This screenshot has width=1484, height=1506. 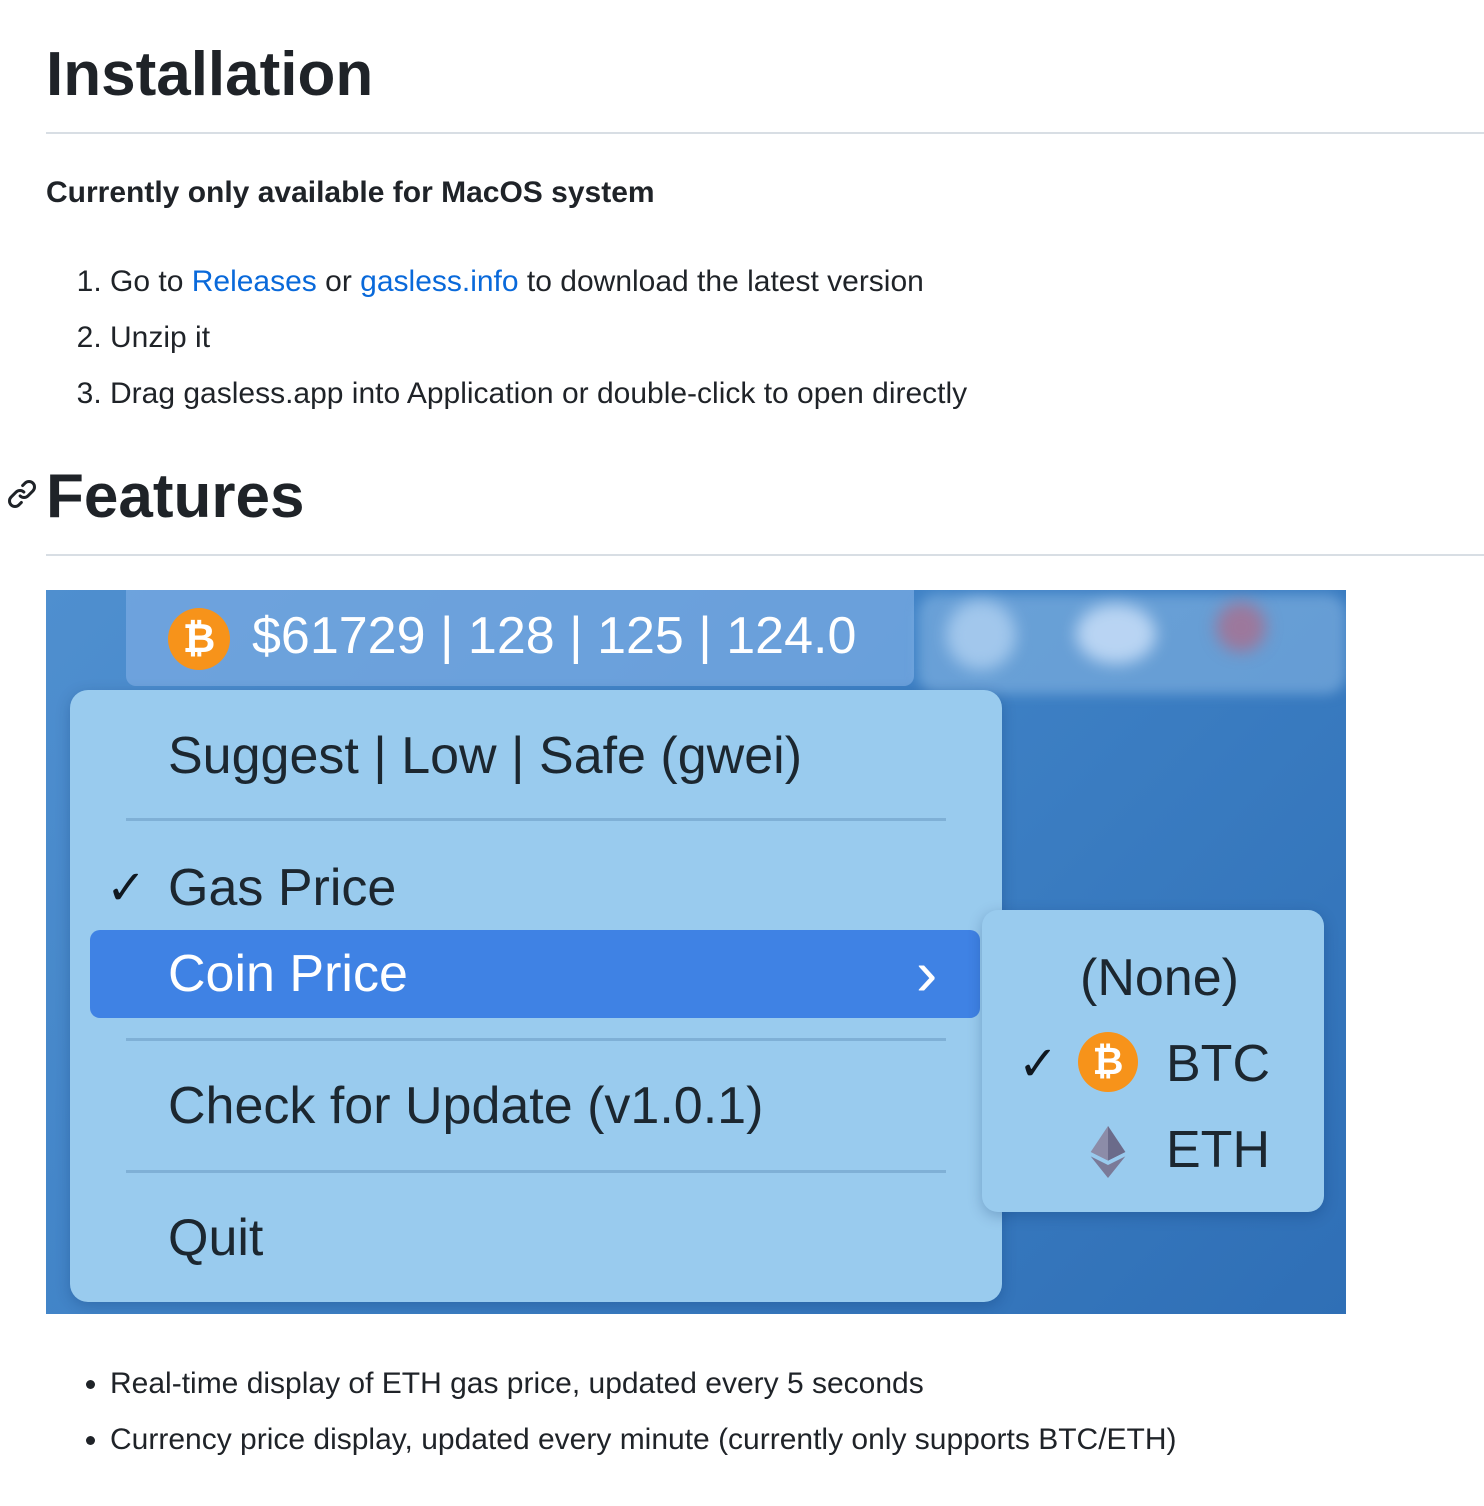 I want to click on releases-link: Releases, so click(x=254, y=281).